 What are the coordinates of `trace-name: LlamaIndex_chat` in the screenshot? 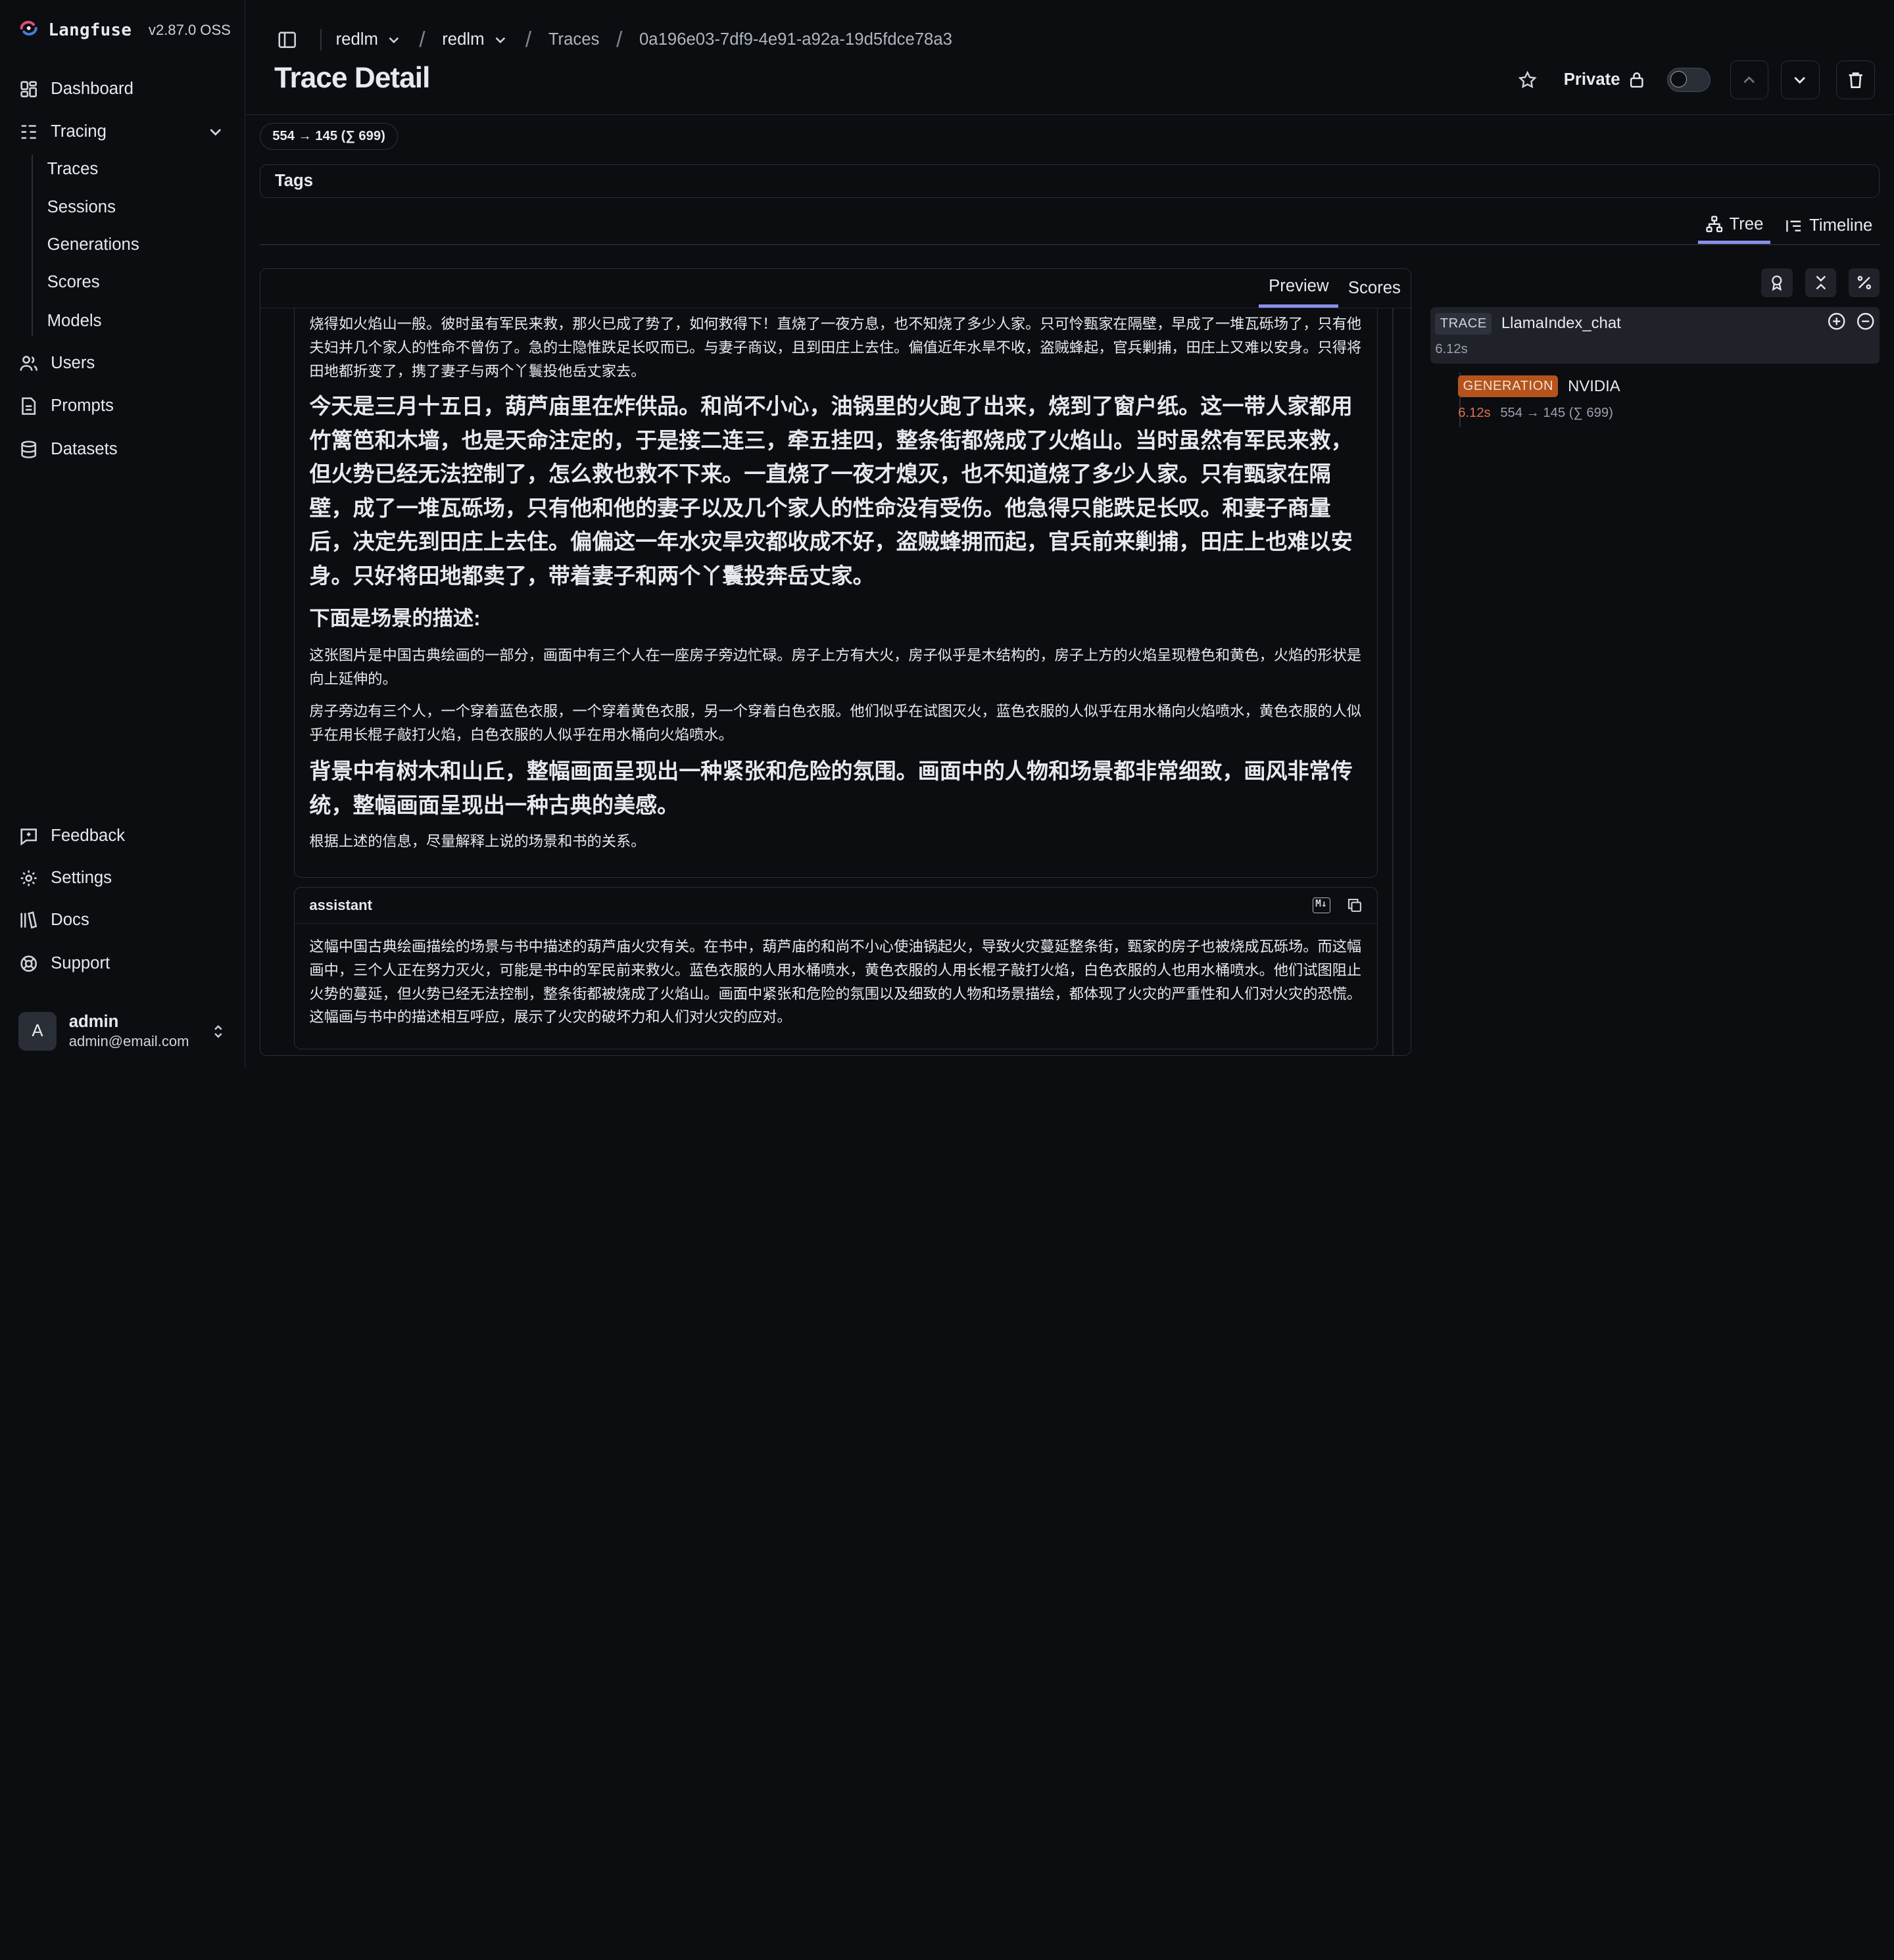 It's located at (1561, 323).